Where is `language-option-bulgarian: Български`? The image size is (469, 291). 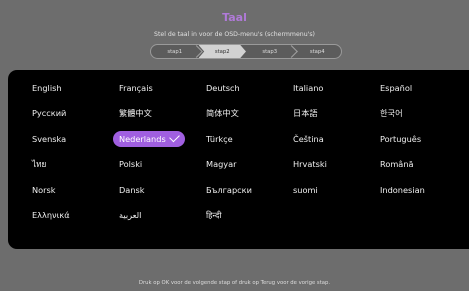 language-option-bulgarian: Български is located at coordinates (249, 190).